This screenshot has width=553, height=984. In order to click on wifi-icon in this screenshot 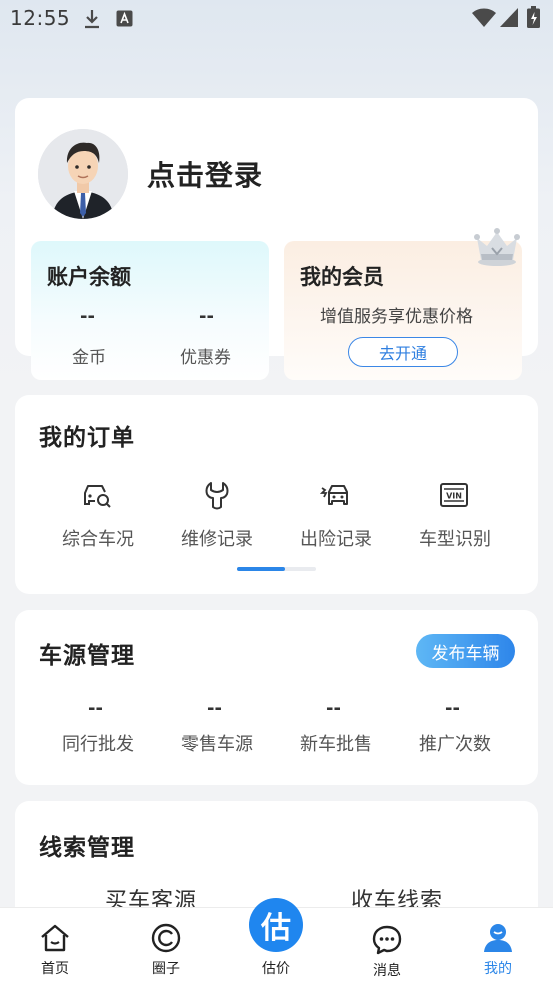, I will do `click(484, 17)`.